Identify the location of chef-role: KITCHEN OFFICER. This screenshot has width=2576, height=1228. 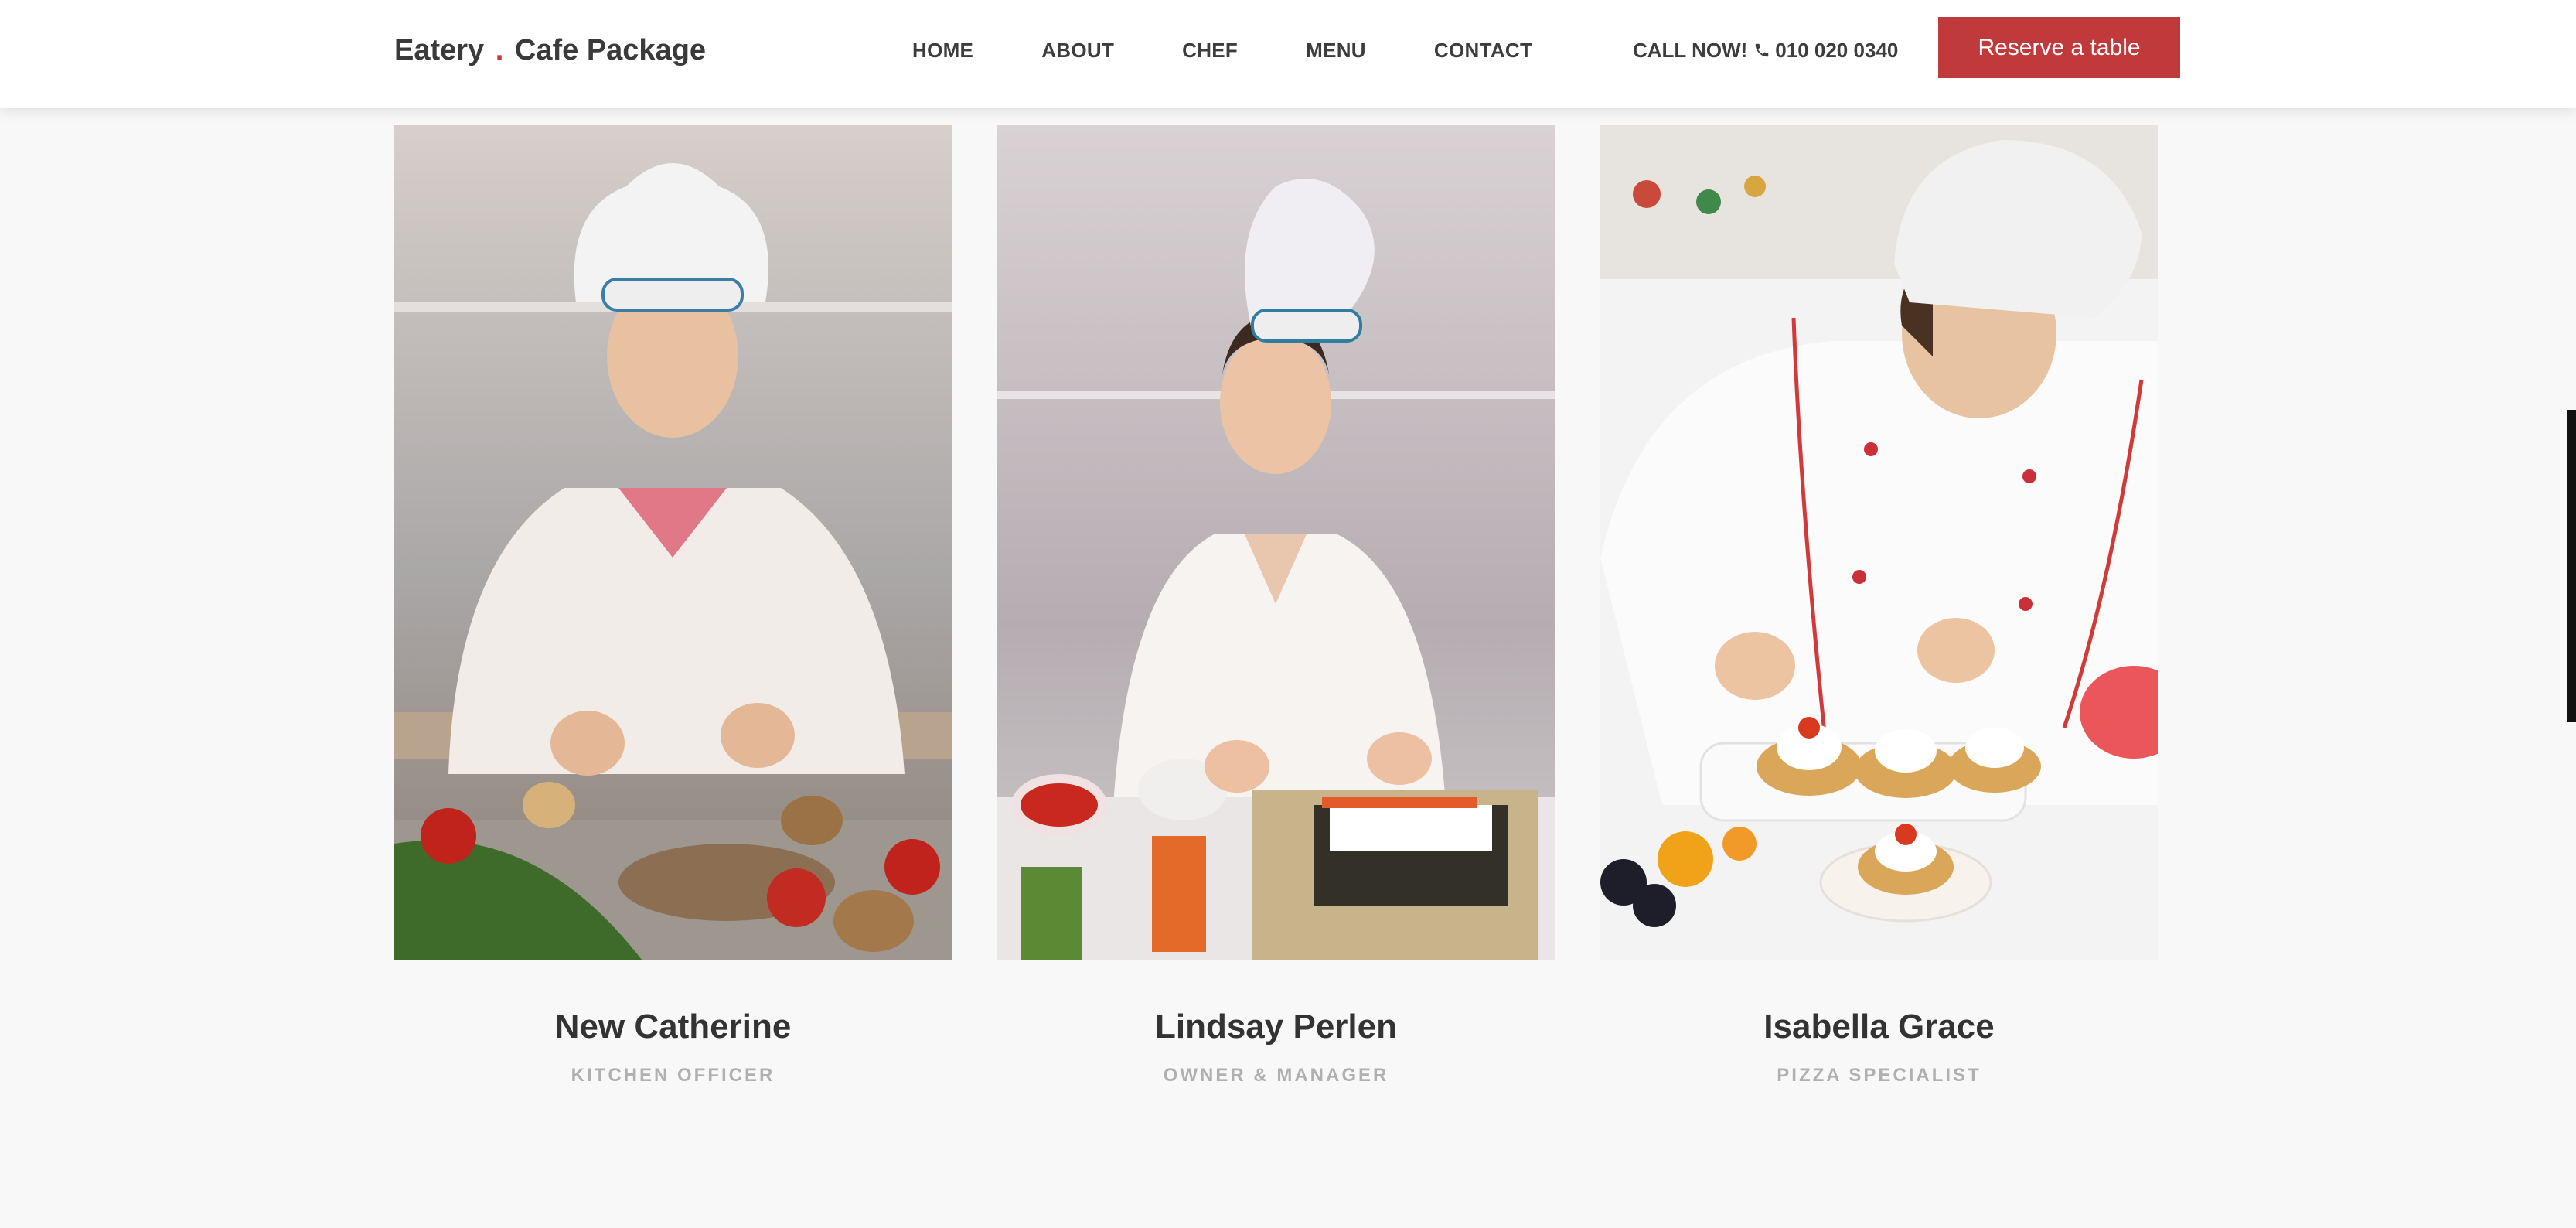
(673, 1075).